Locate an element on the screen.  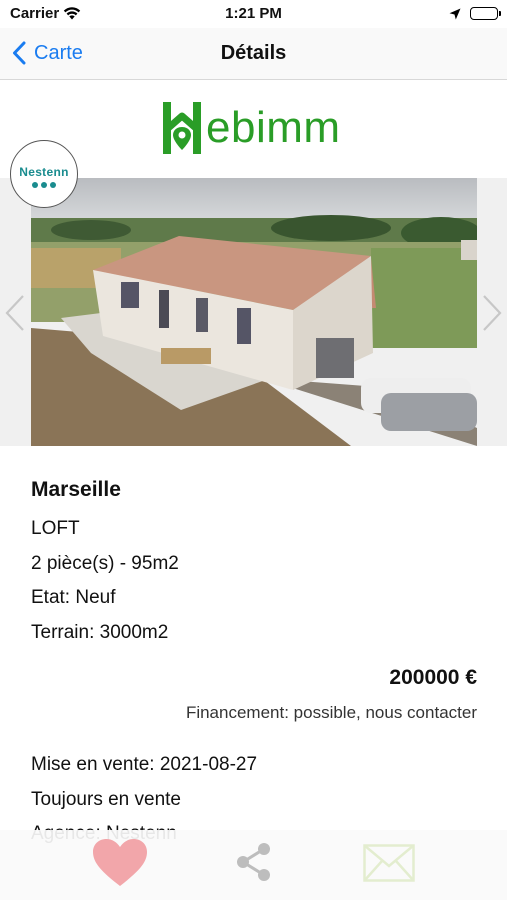
listing-state: Etat: Neuf is located at coordinates (73, 597).